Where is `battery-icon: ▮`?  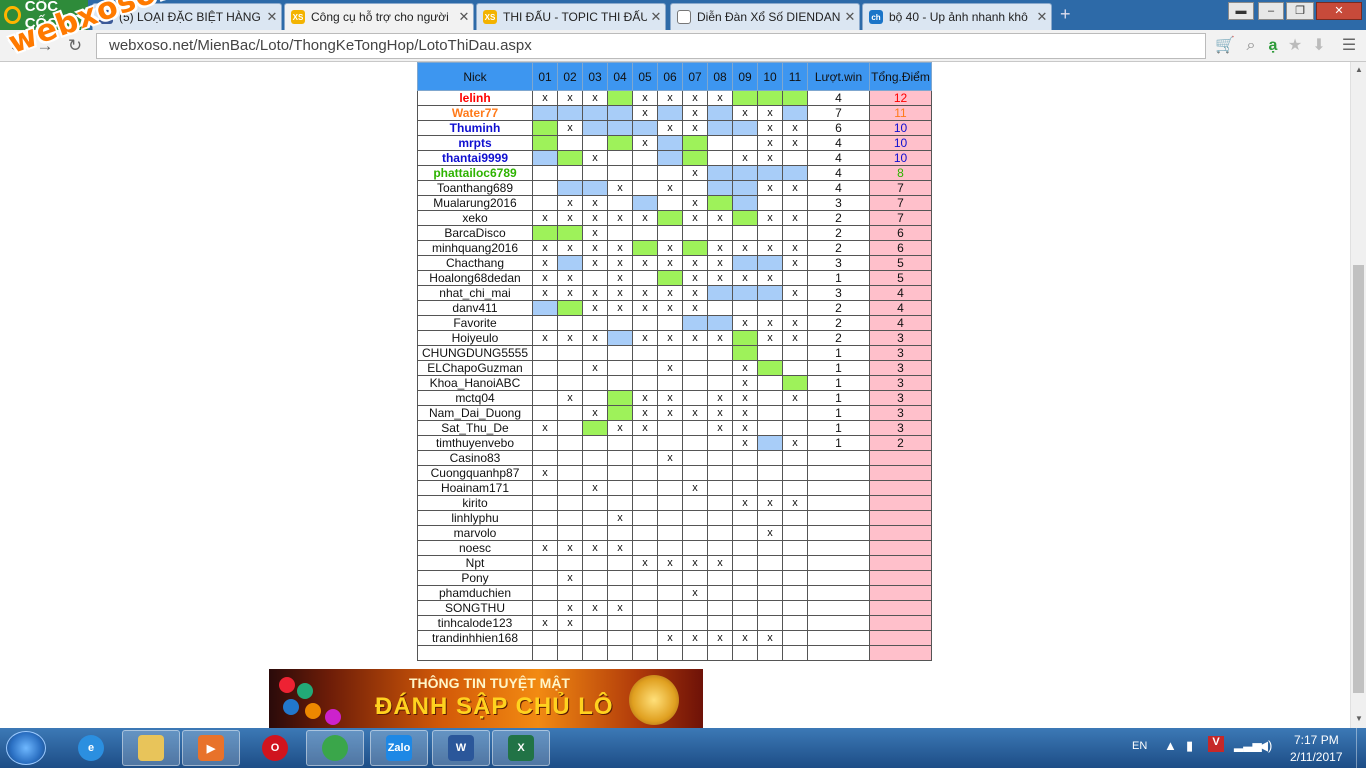
battery-icon: ▮ is located at coordinates (1189, 746).